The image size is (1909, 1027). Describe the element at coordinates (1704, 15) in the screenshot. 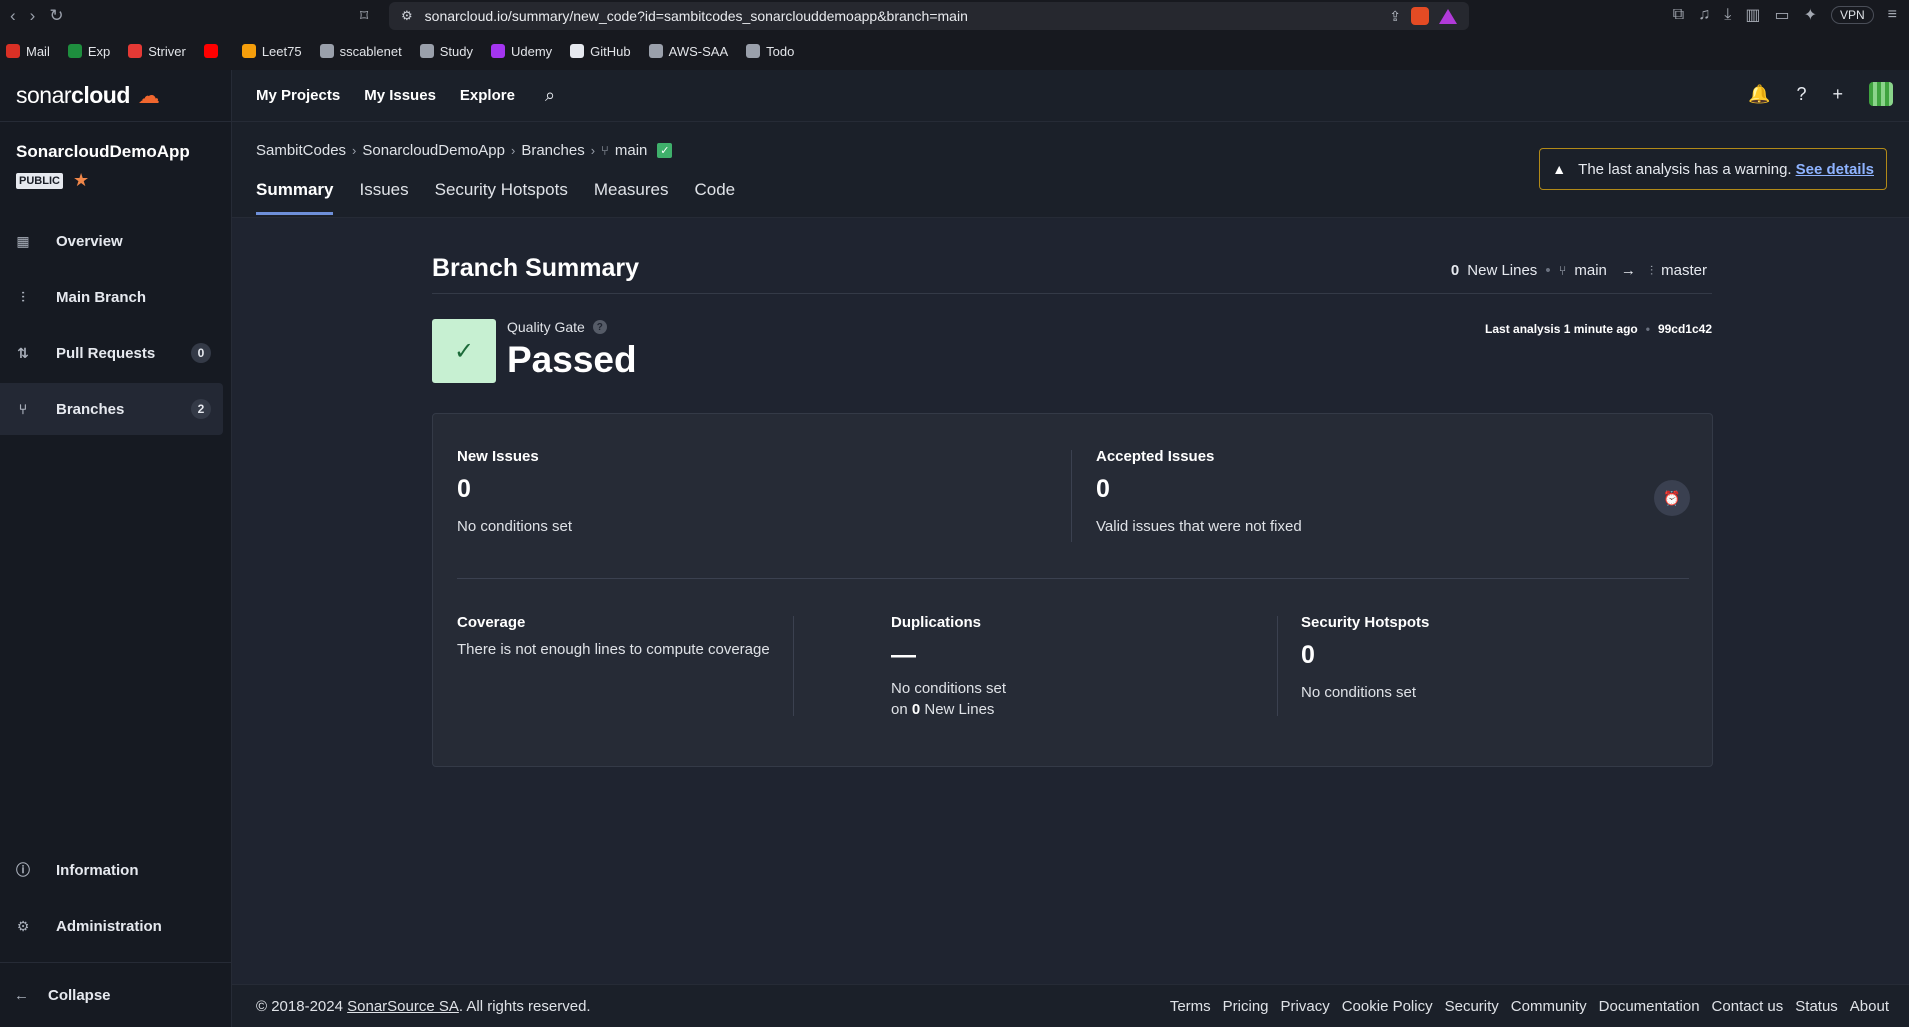

I see `media-icon: ♫` at that location.